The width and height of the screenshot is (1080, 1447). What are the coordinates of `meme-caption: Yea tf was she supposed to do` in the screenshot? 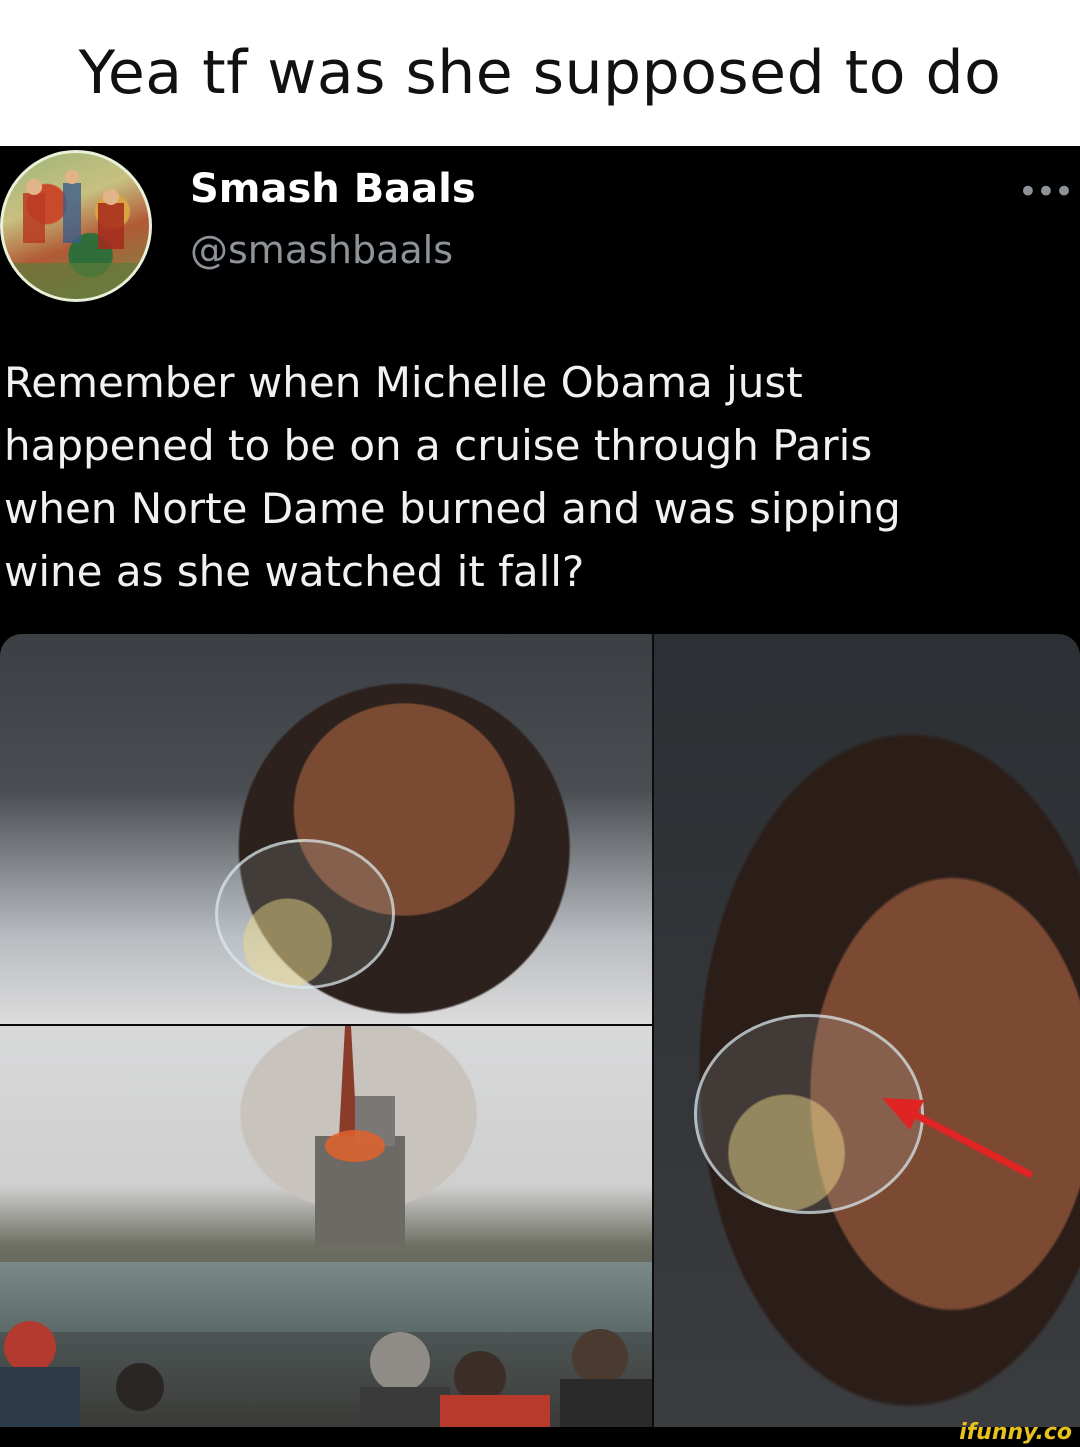 It's located at (540, 73).